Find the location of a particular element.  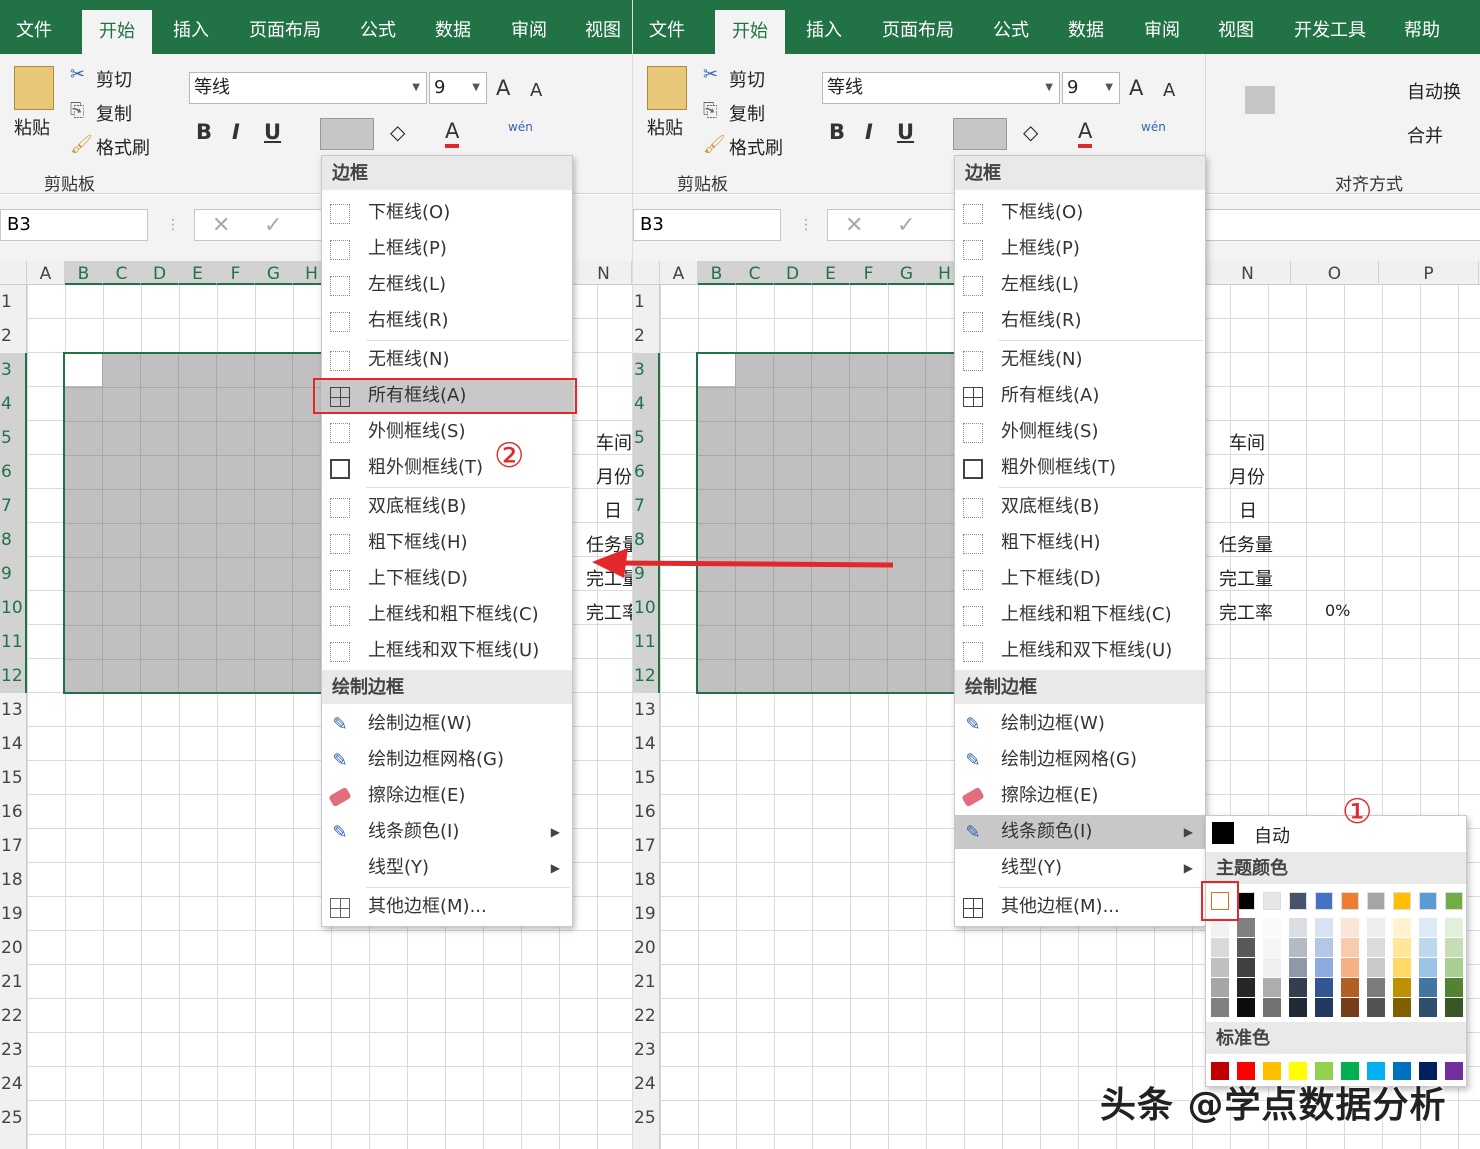

row-header: 21 is located at coordinates (646, 982).